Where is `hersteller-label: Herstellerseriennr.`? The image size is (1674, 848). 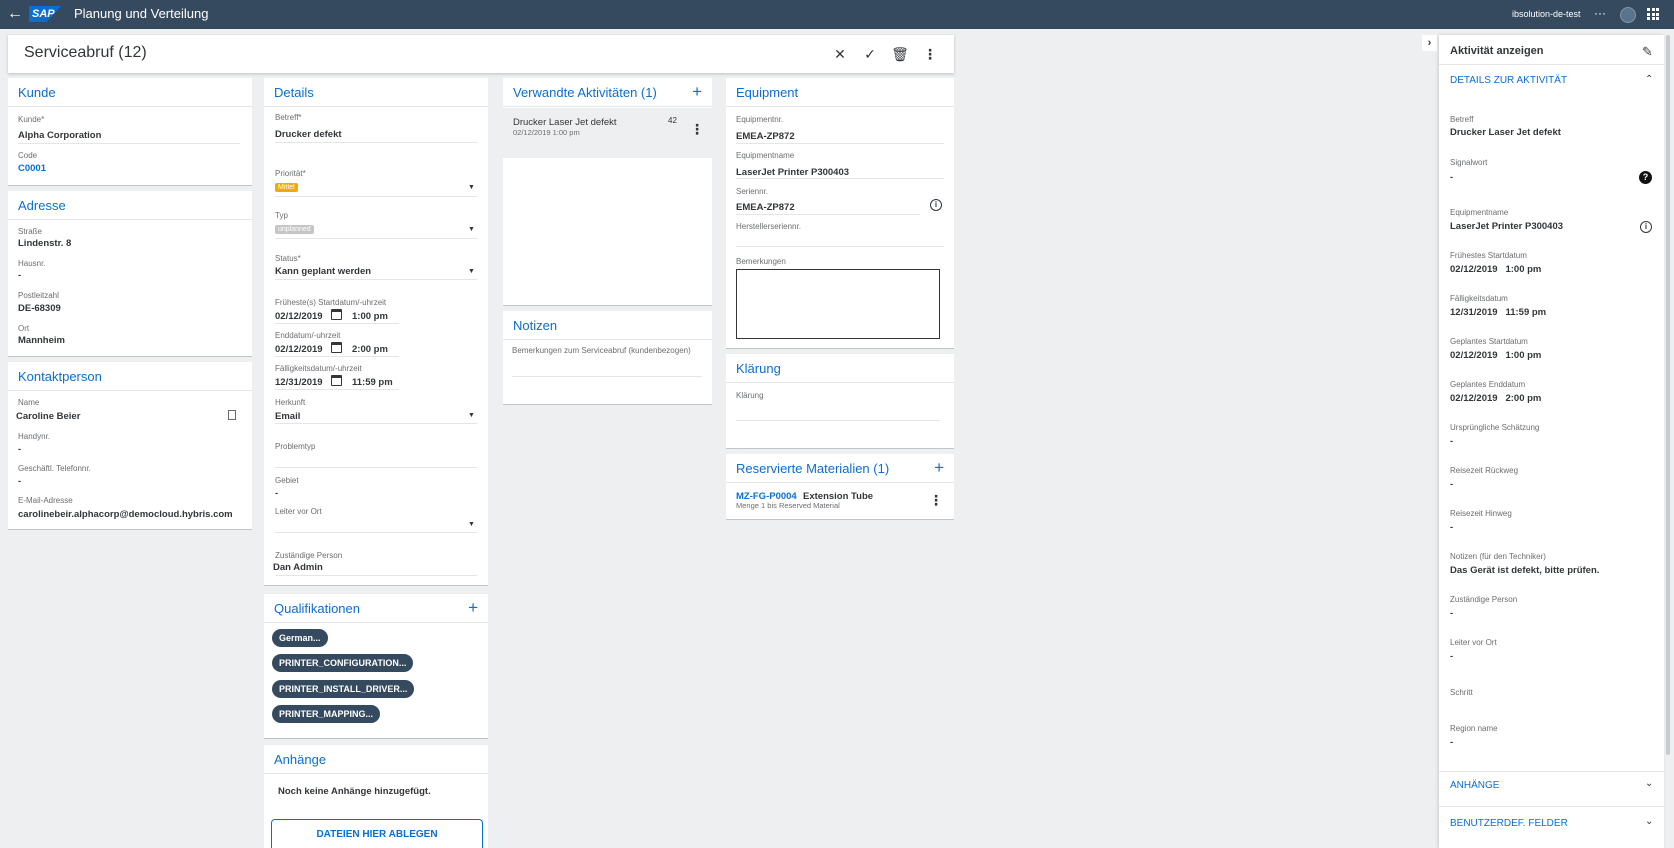
hersteller-label: Herstellerseriennr. is located at coordinates (768, 226).